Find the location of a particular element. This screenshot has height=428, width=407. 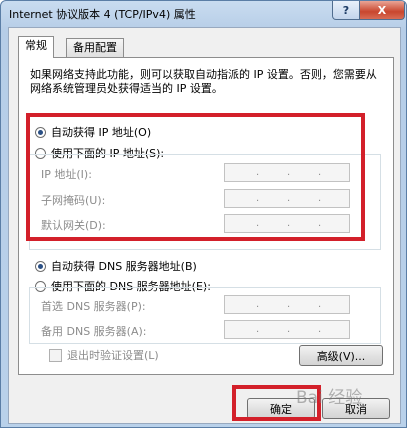

validate-on-exit-checkbox: 退出时验证设置(L) is located at coordinates (104, 355).